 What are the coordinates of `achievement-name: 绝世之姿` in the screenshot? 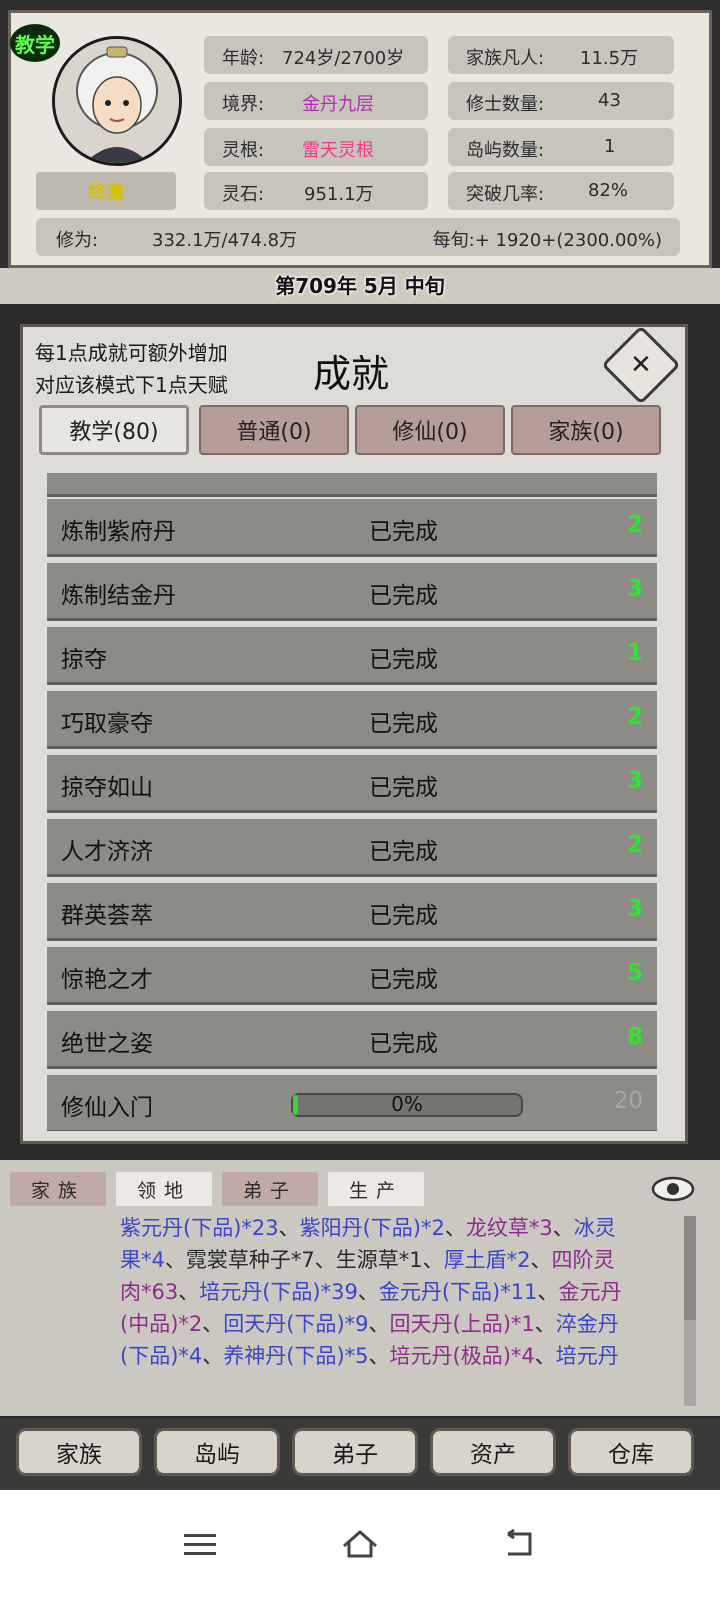 It's located at (107, 1044).